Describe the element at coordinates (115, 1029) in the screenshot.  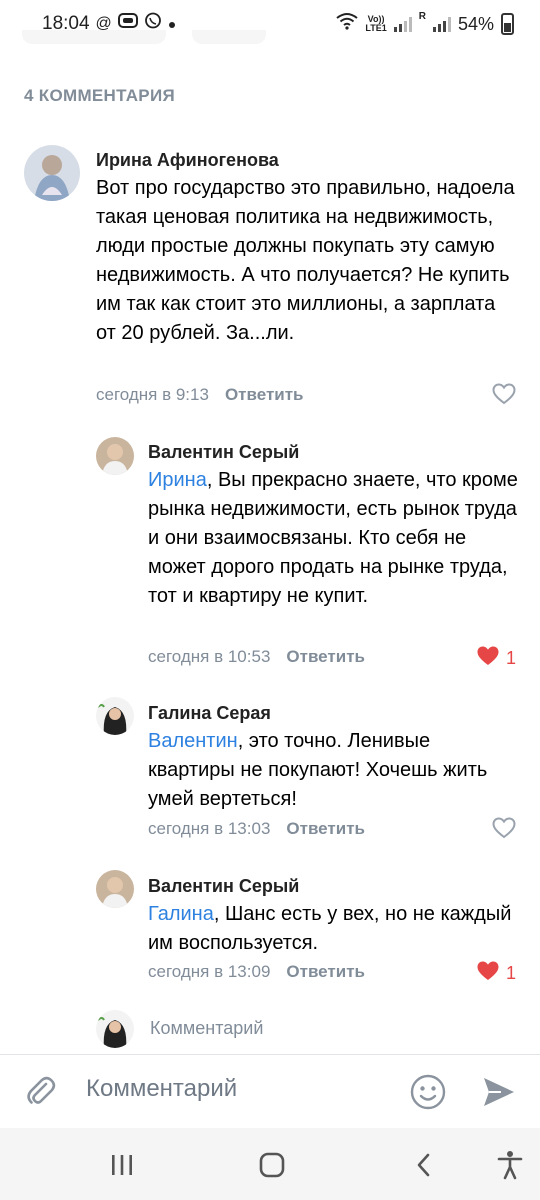
I see `my-avatar` at that location.